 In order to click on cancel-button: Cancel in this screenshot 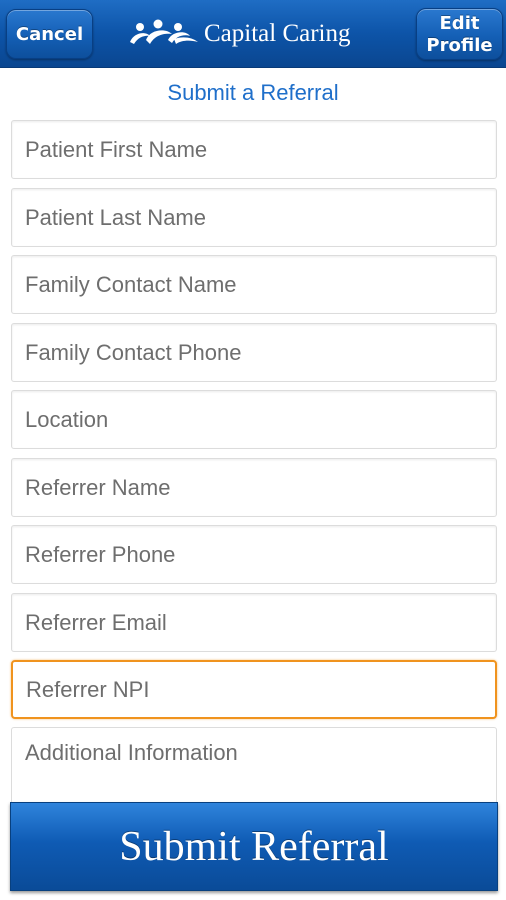, I will do `click(49, 34)`.